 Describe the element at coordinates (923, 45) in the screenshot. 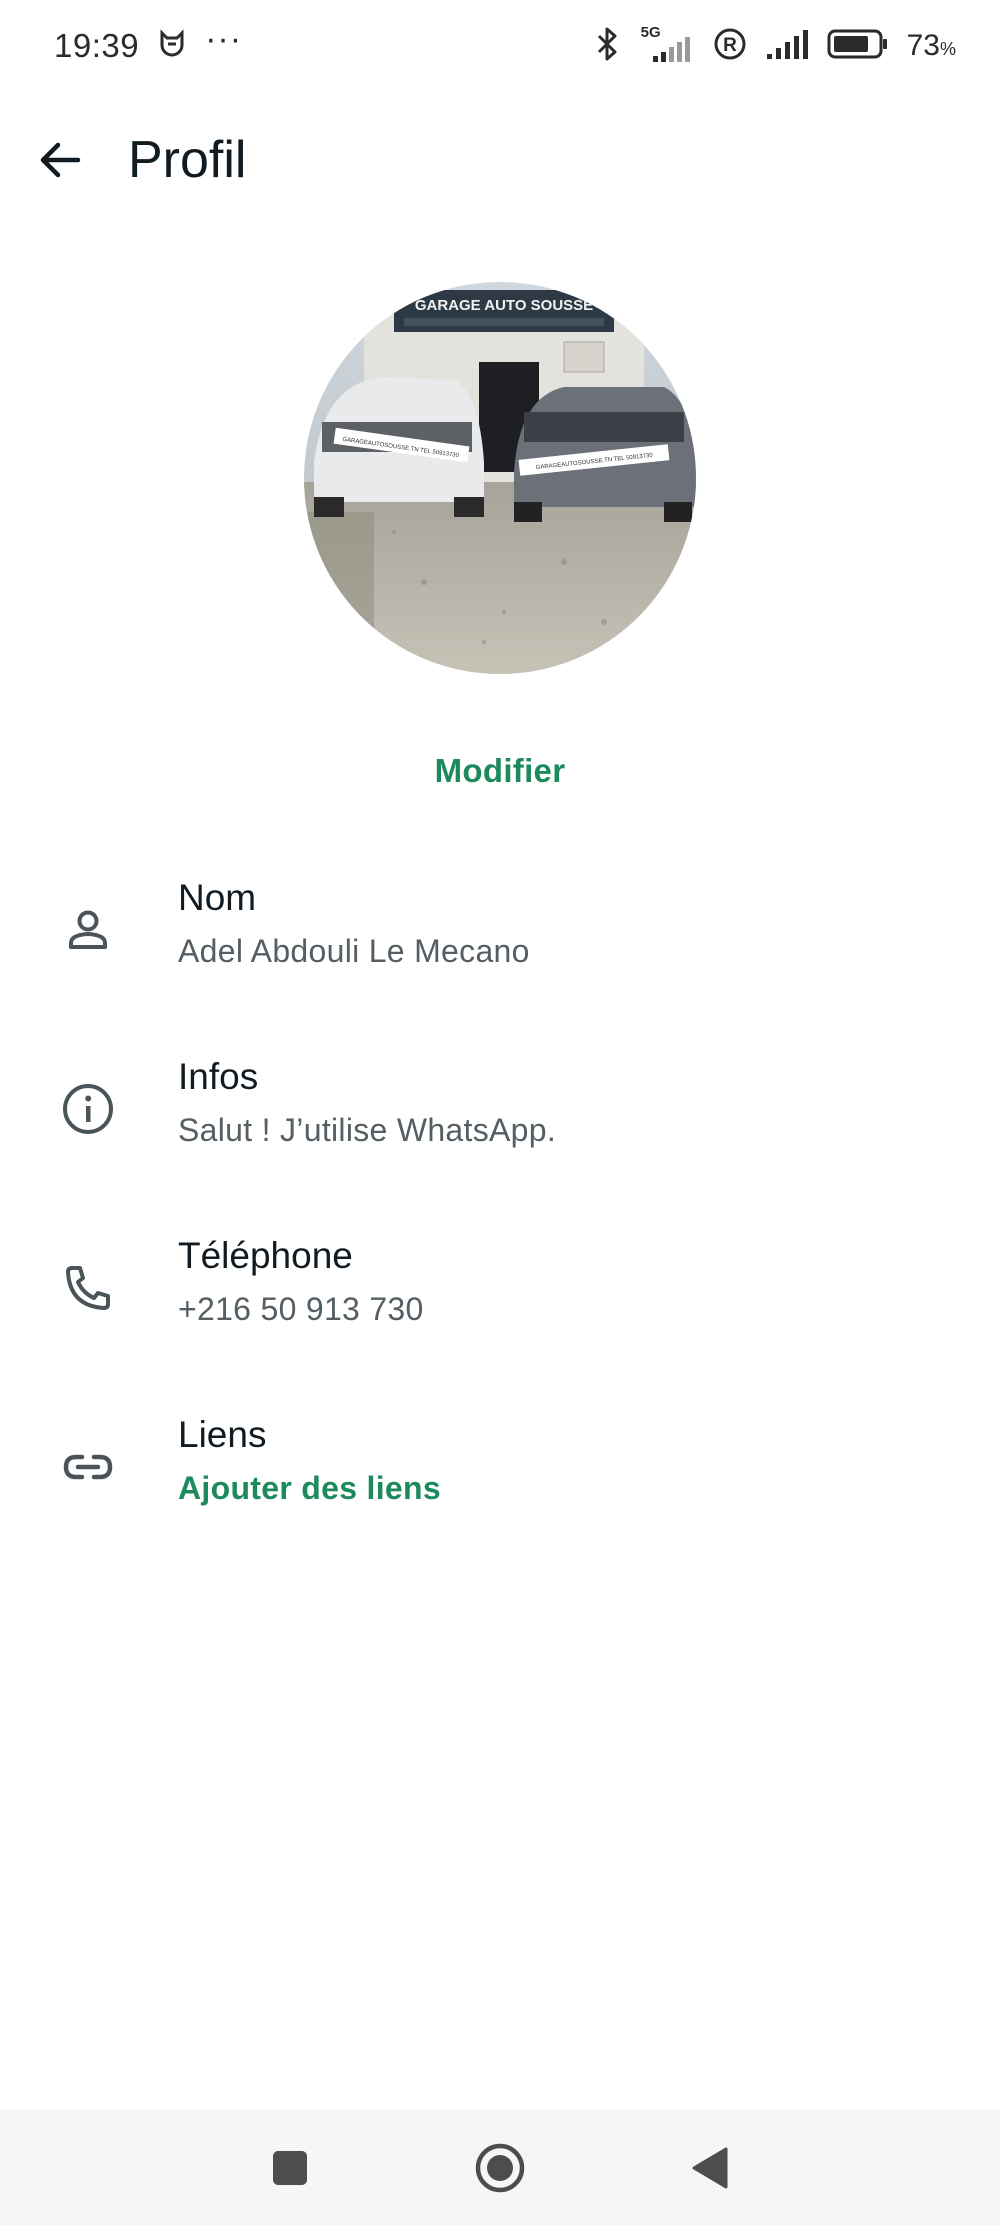

I see `battery-value: 73` at that location.